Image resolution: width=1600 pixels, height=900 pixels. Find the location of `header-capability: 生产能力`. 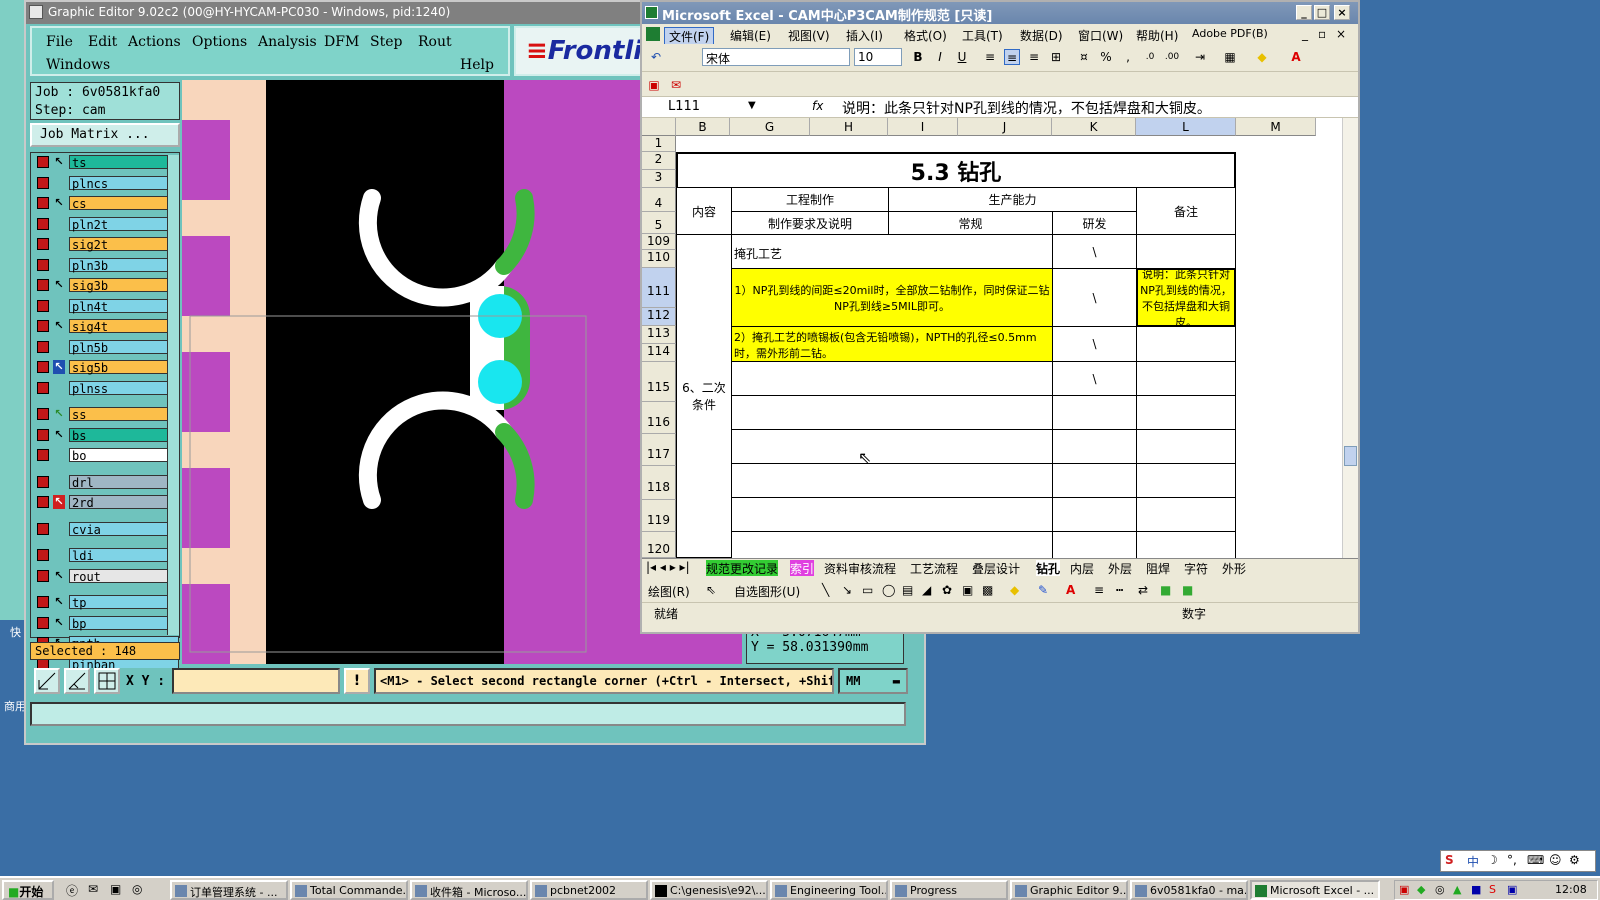

header-capability: 生产能力 is located at coordinates (1012, 199).